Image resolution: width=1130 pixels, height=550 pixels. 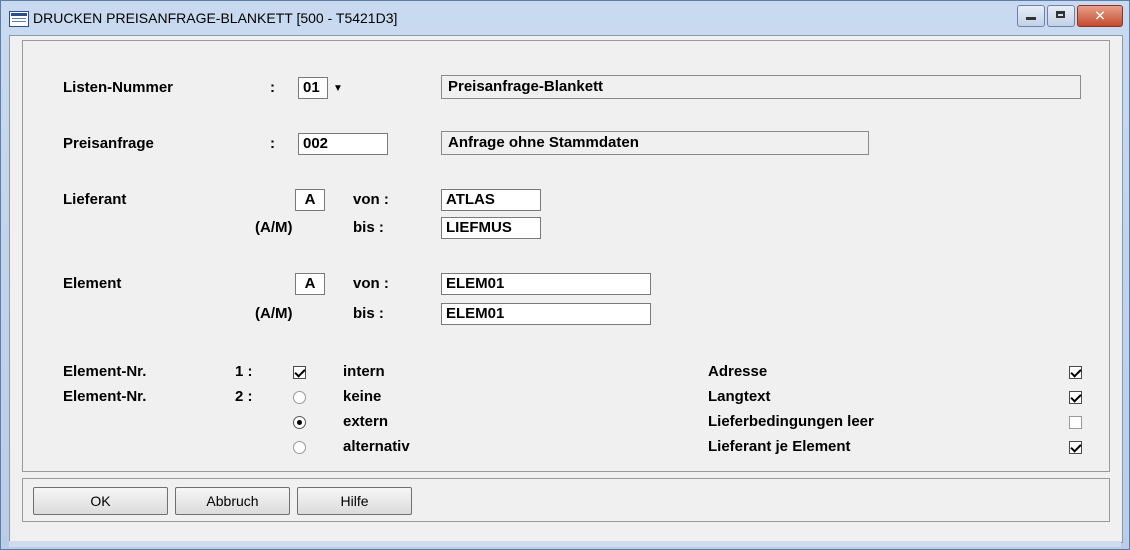 I want to click on lieferant-mode-hint: (A/M), so click(x=274, y=227).